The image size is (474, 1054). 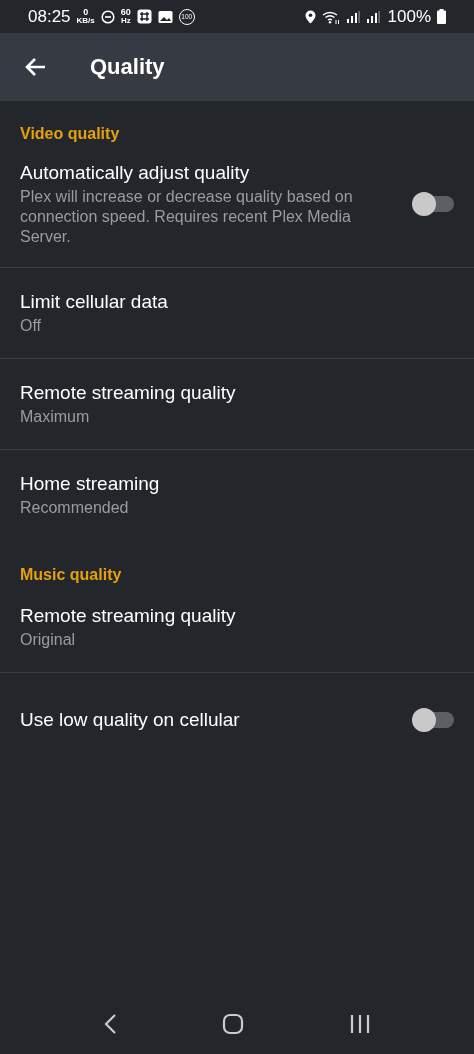 I want to click on recents-icon, so click(x=360, y=1024).